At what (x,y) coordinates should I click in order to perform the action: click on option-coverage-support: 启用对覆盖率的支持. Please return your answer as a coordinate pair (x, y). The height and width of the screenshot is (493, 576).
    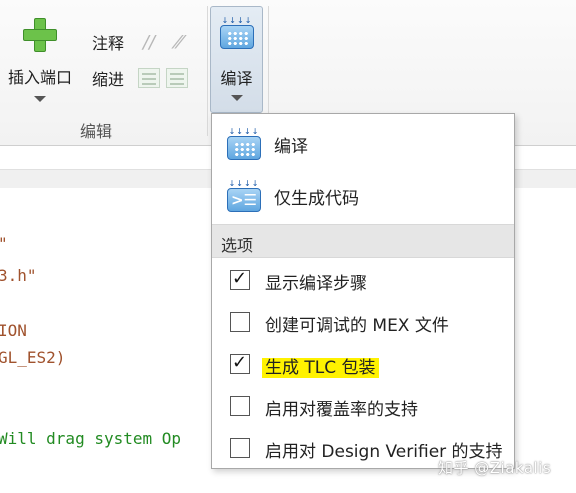
    Looking at the image, I should click on (363, 406).